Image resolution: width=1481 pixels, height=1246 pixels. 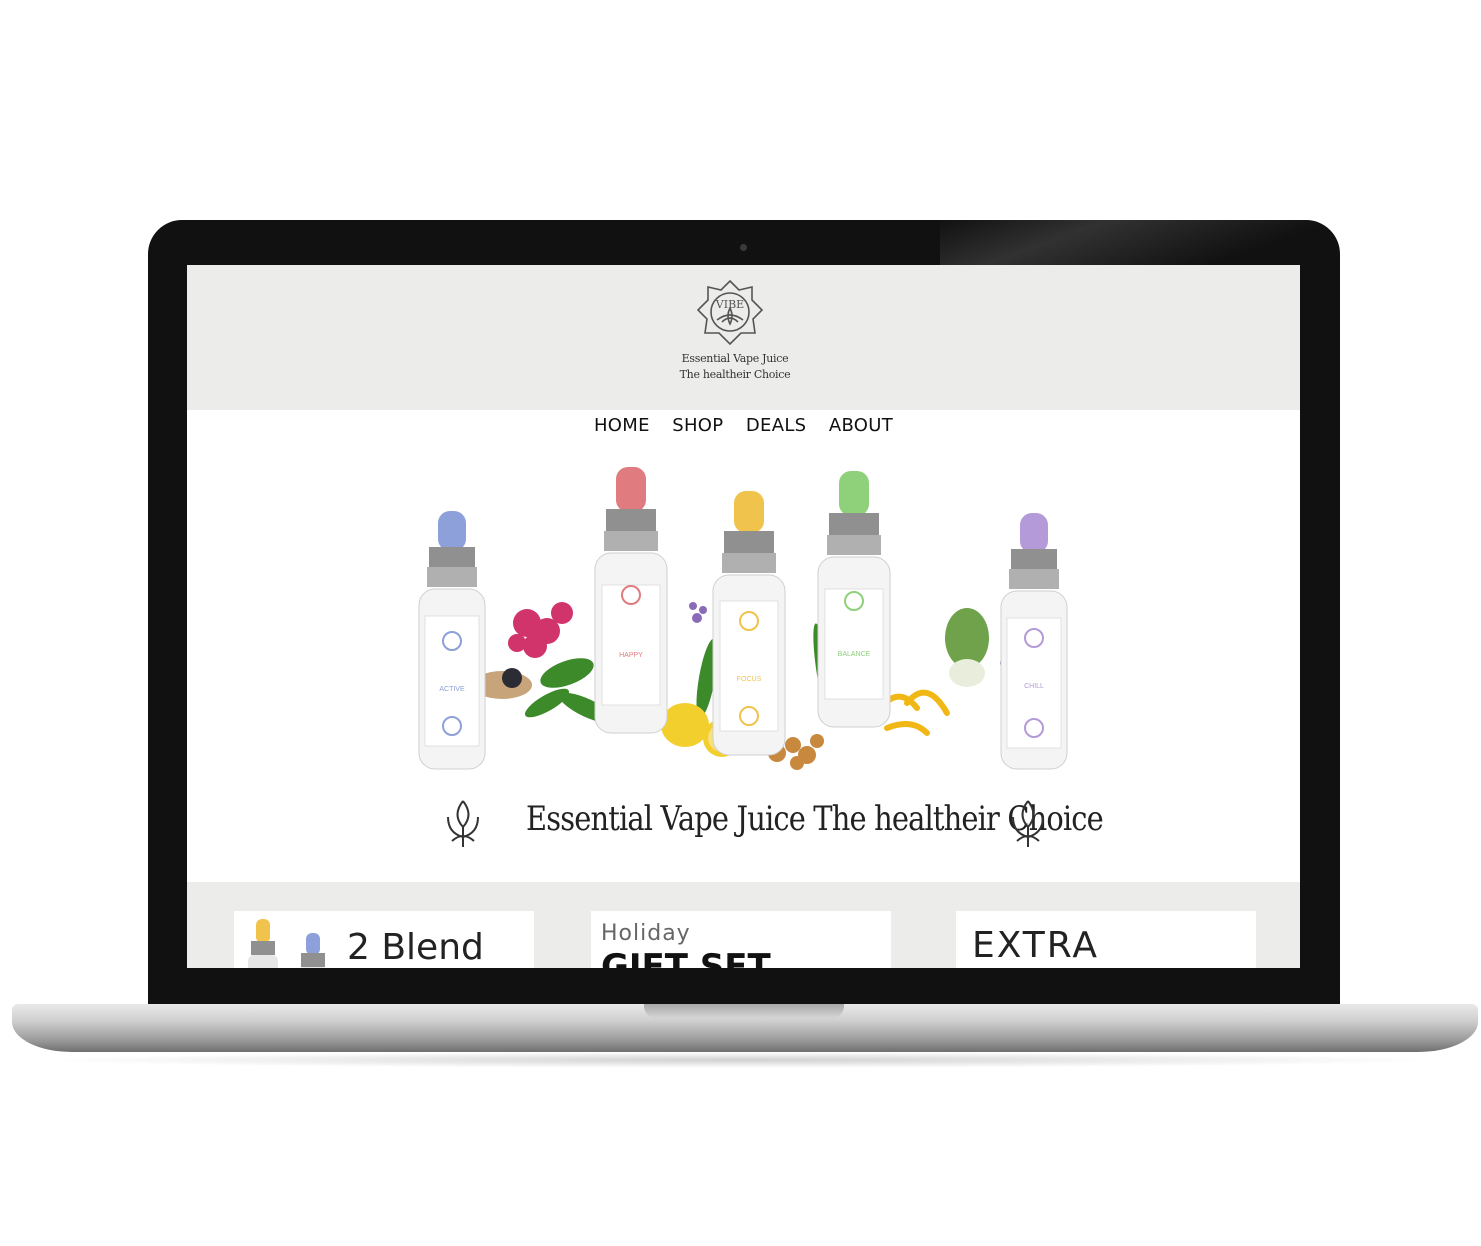 What do you see at coordinates (697, 425) in the screenshot?
I see `nav-shop: SHOP` at bounding box center [697, 425].